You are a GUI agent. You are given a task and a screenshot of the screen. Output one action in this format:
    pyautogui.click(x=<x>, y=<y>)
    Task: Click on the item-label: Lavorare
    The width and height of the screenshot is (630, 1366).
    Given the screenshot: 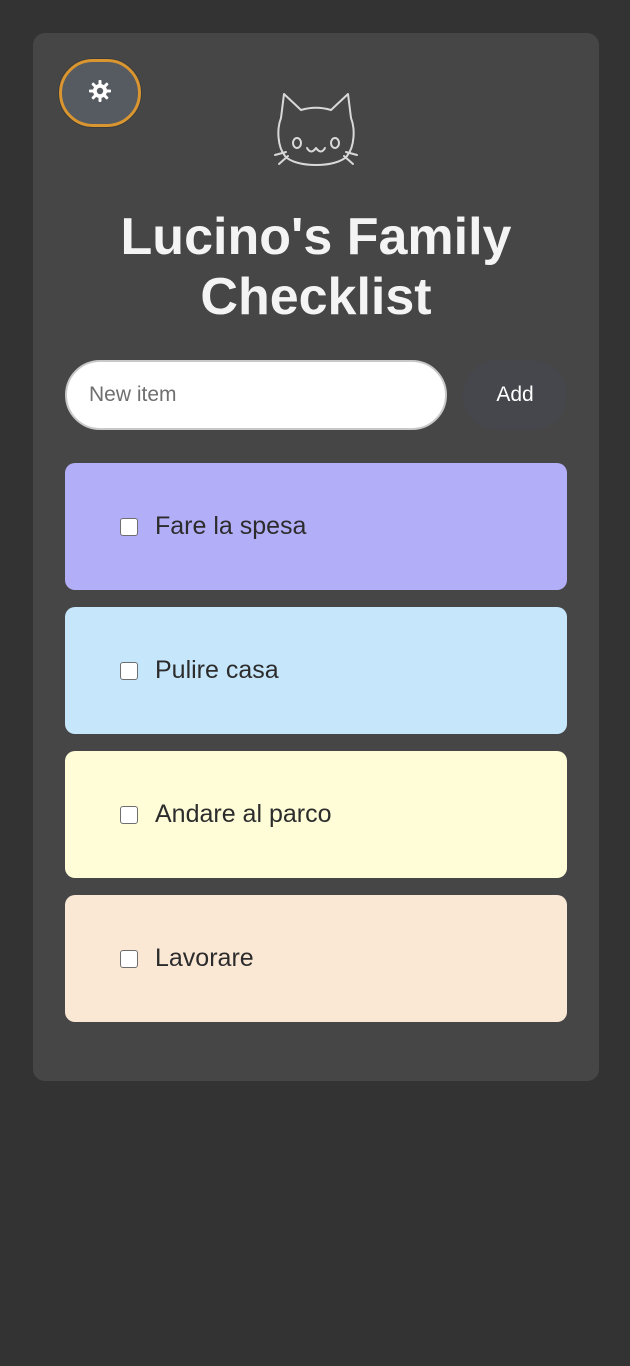 What is the action you would take?
    pyautogui.click(x=204, y=958)
    